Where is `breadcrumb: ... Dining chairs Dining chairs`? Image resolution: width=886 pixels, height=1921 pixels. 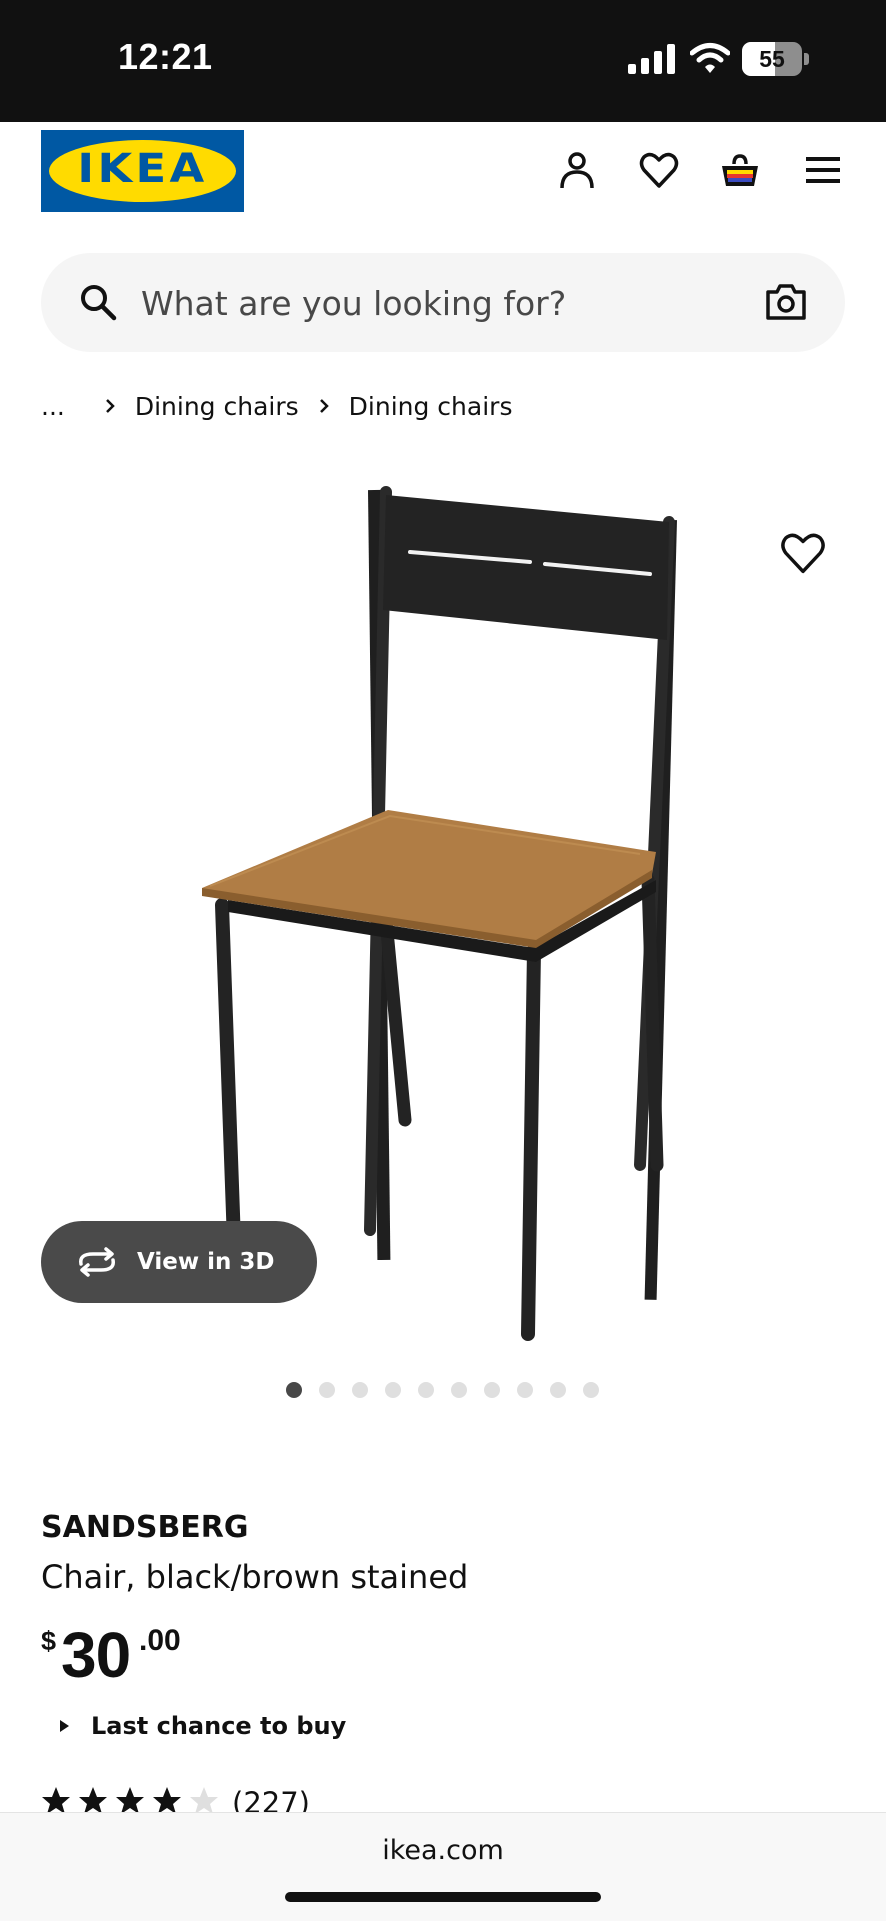 breadcrumb: ... Dining chairs Dining chairs is located at coordinates (276, 406).